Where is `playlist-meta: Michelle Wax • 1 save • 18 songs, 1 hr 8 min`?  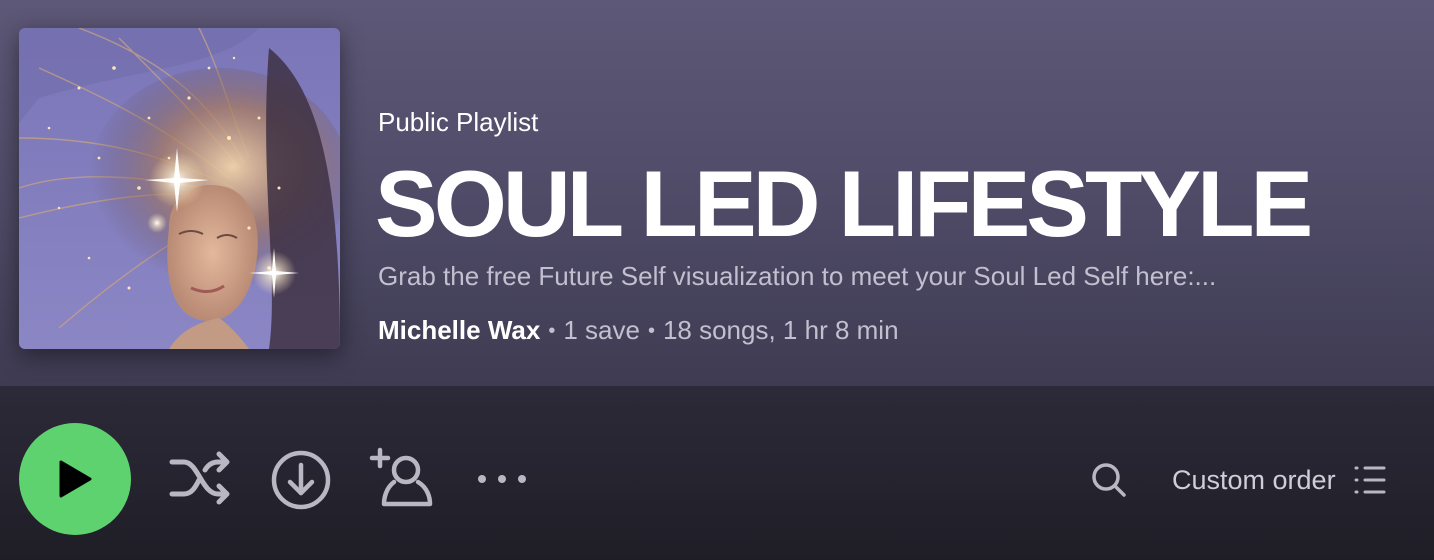 playlist-meta: Michelle Wax • 1 save • 18 songs, 1 hr 8 min is located at coordinates (638, 330).